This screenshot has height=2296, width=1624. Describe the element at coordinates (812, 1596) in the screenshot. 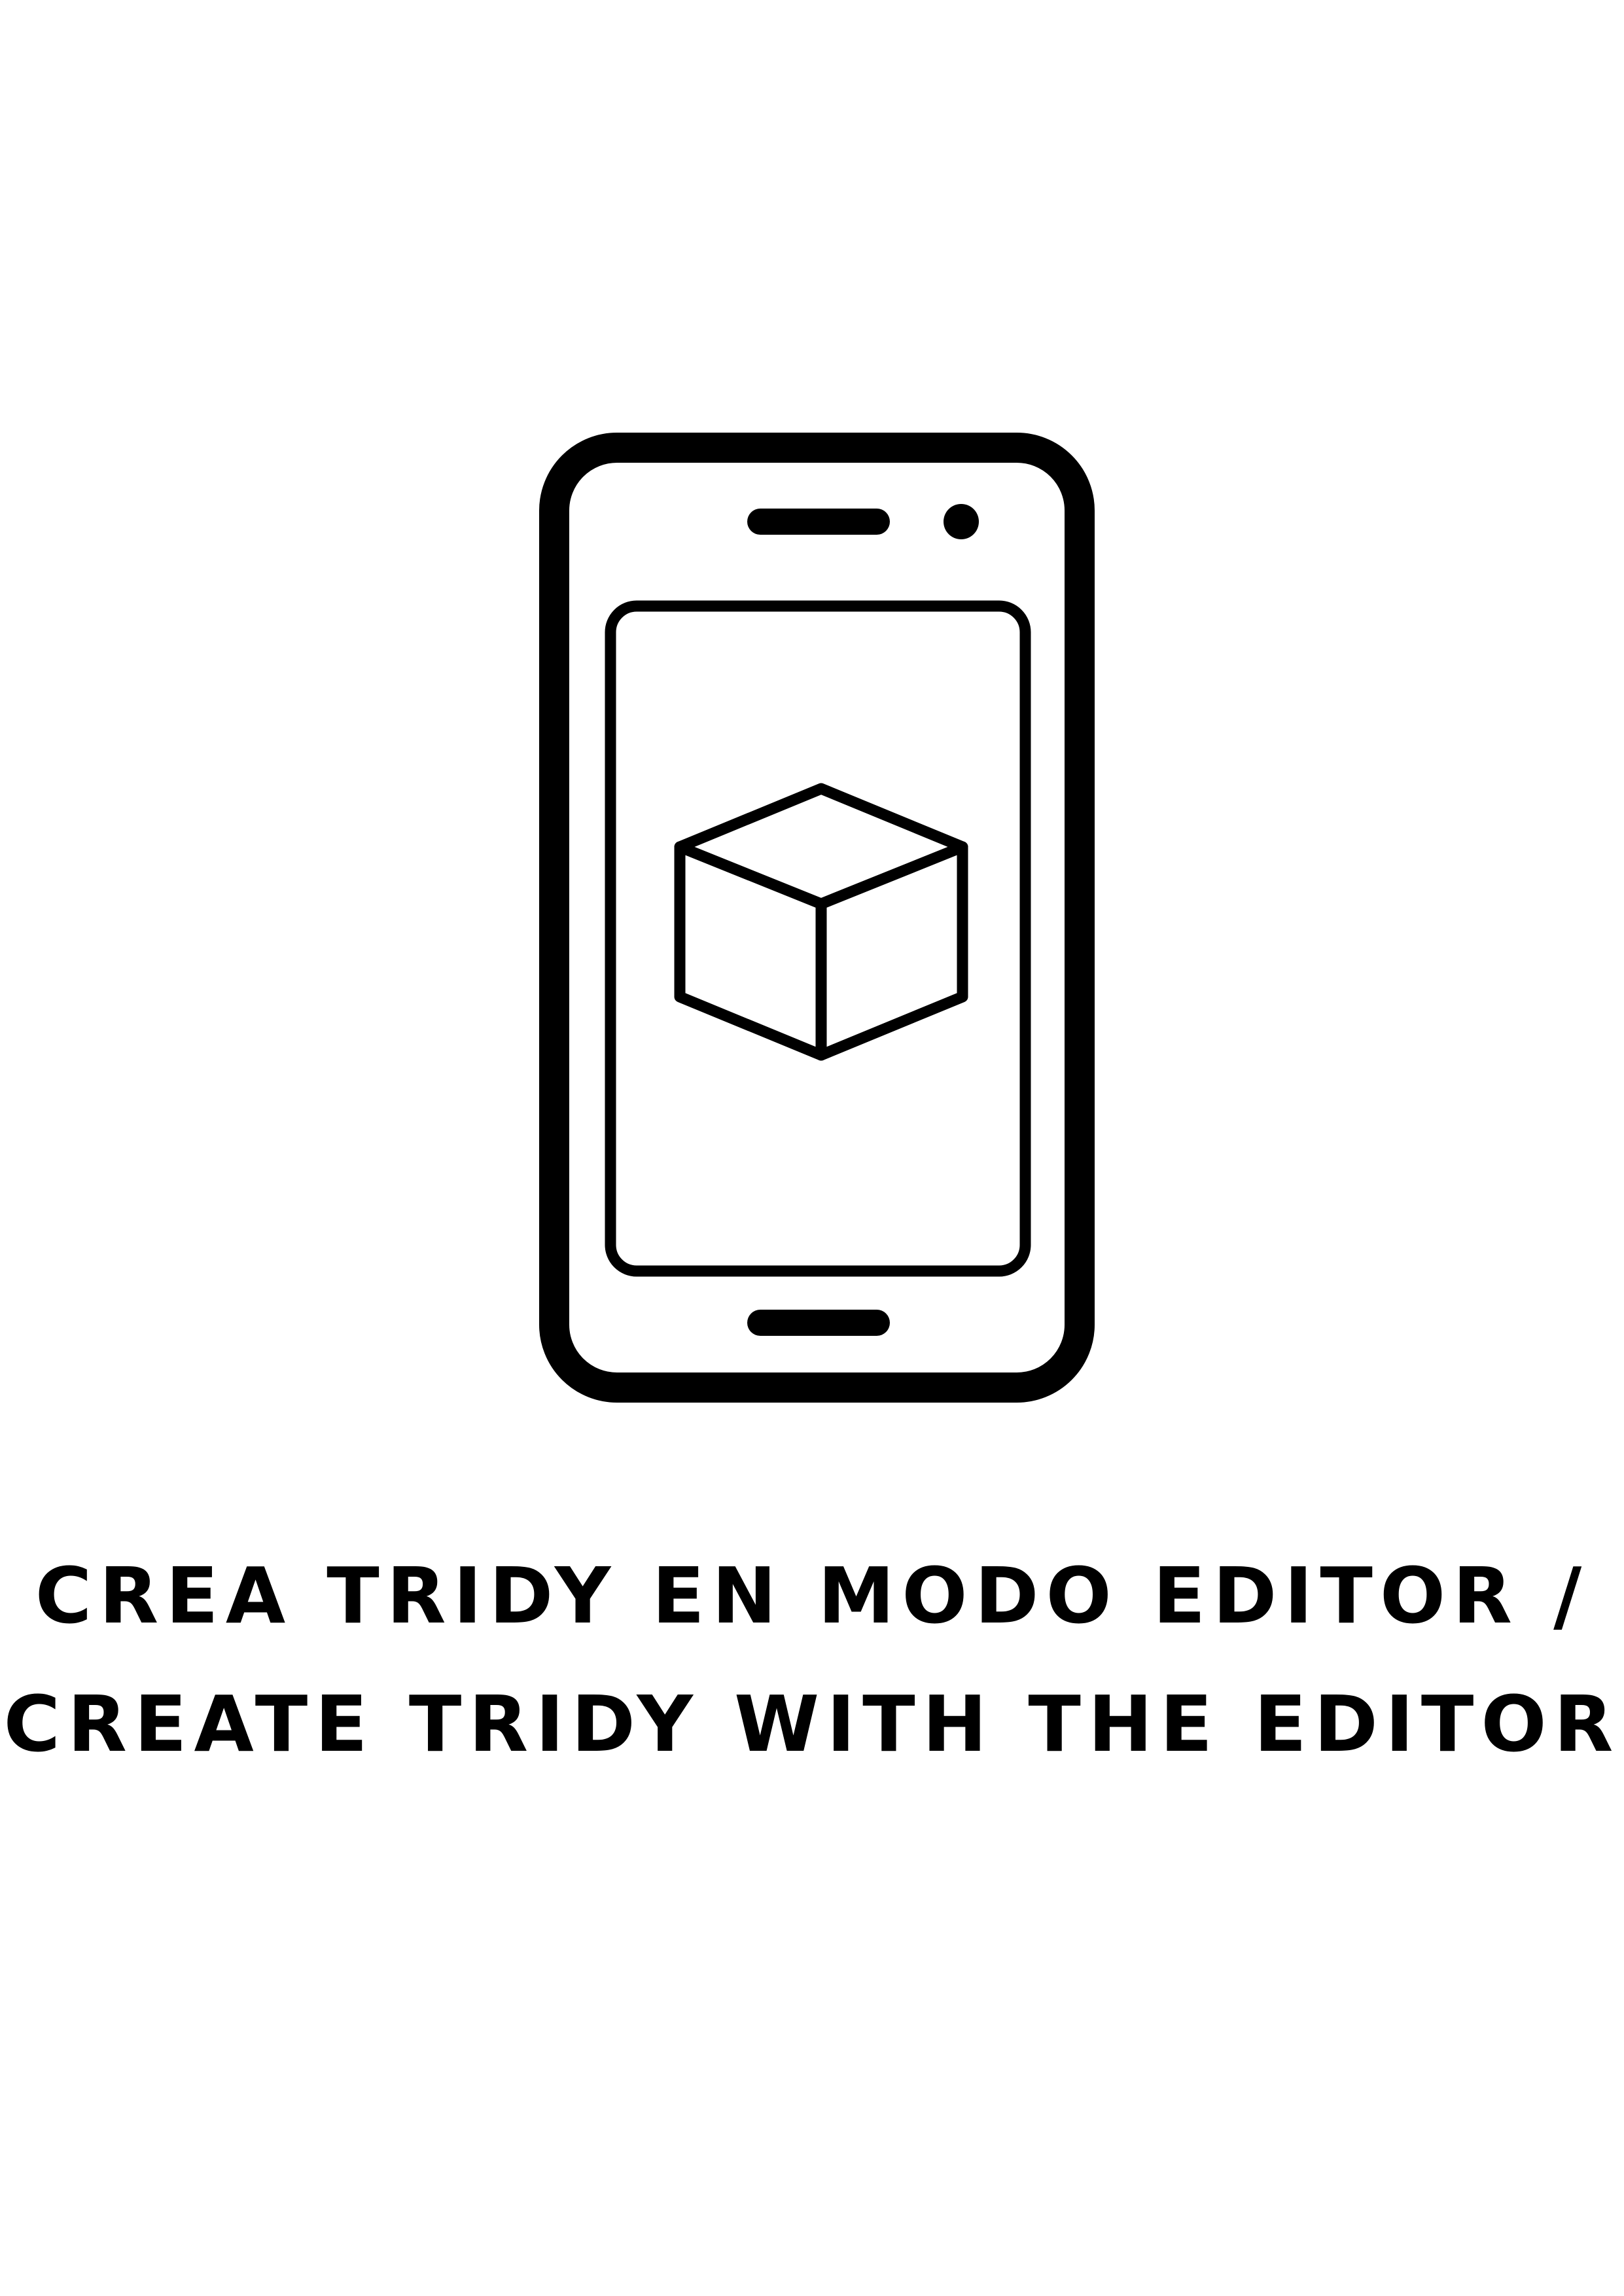

I see `caption-line-spanish: CREA TRIDY EN MODO EDITOR /` at that location.